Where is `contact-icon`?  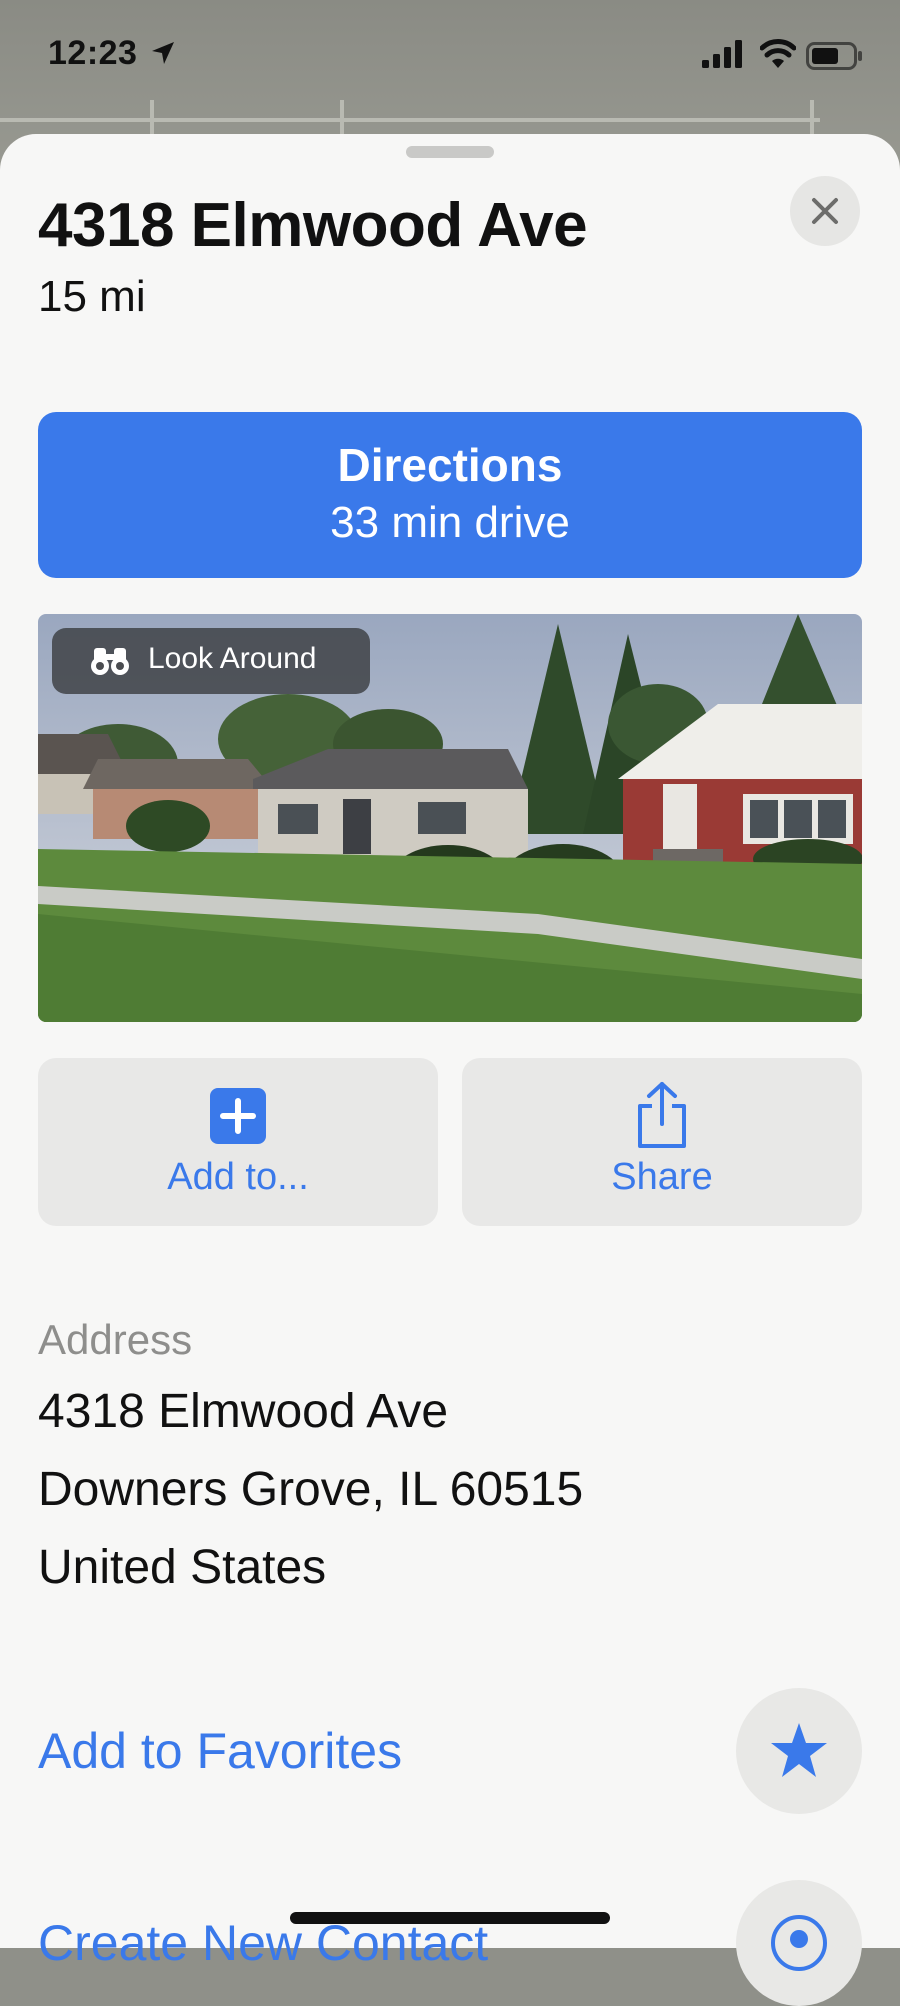 contact-icon is located at coordinates (799, 1943).